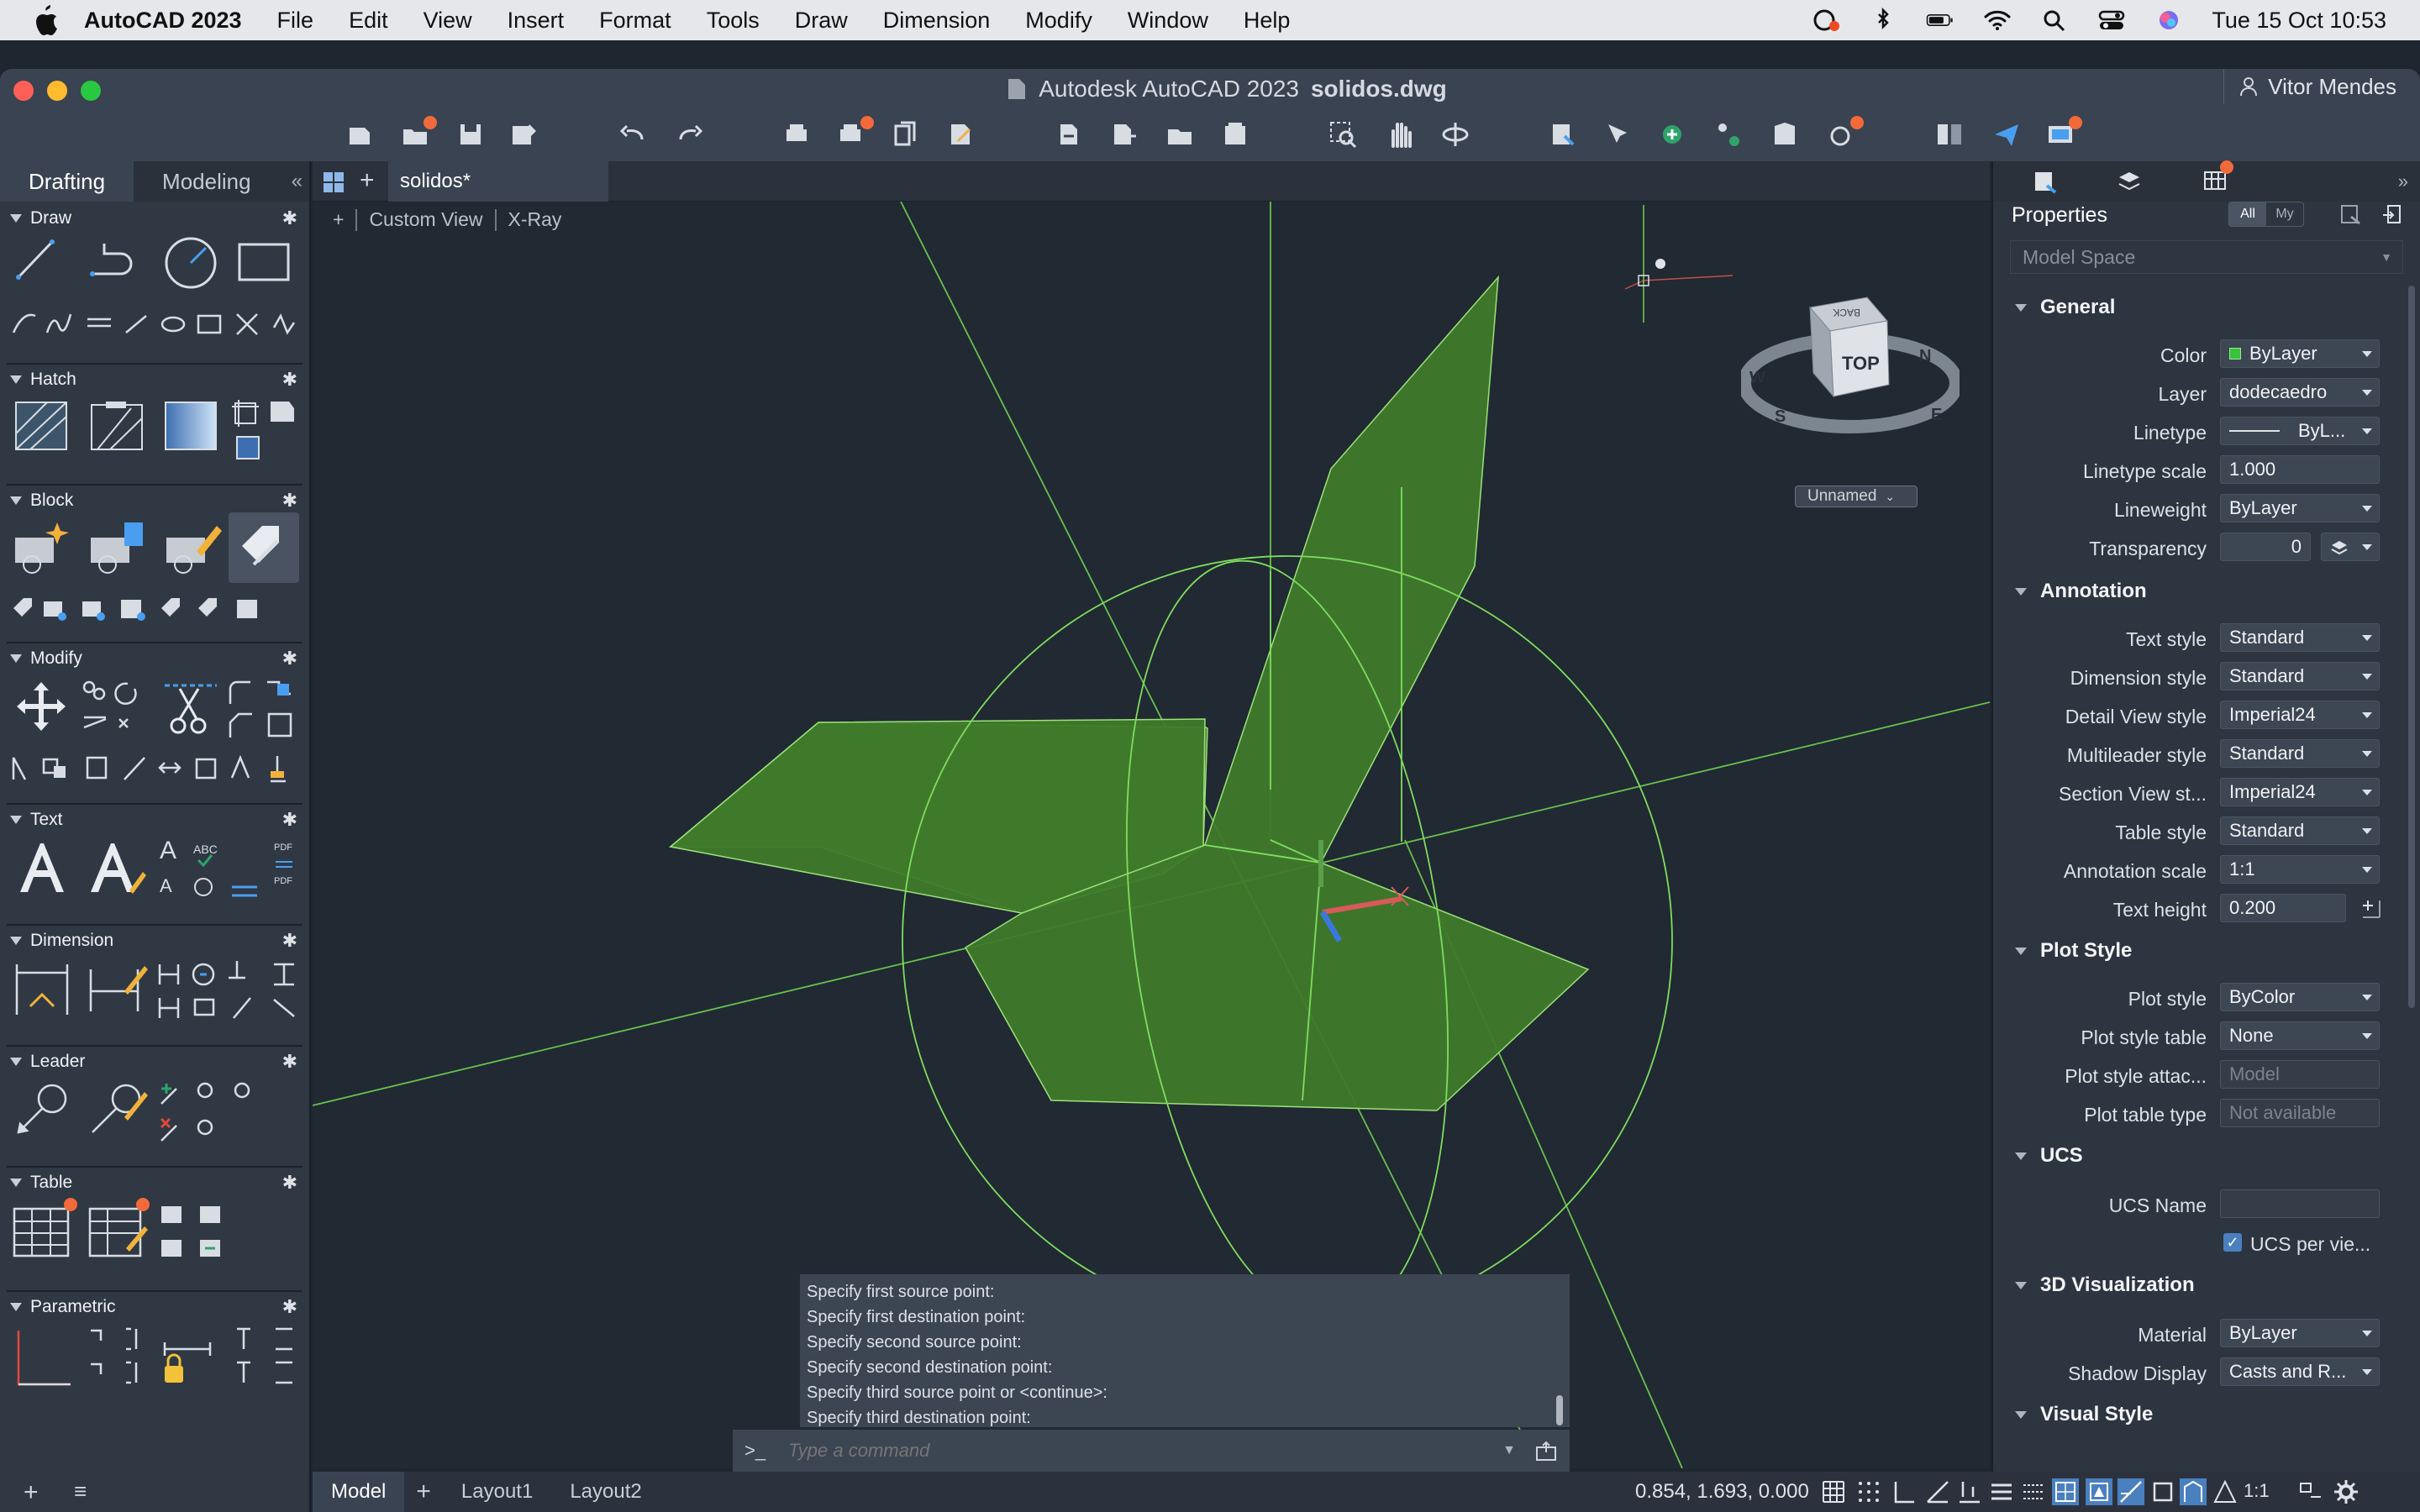 The image size is (2420, 1512). I want to click on apple-icon, so click(45, 20).